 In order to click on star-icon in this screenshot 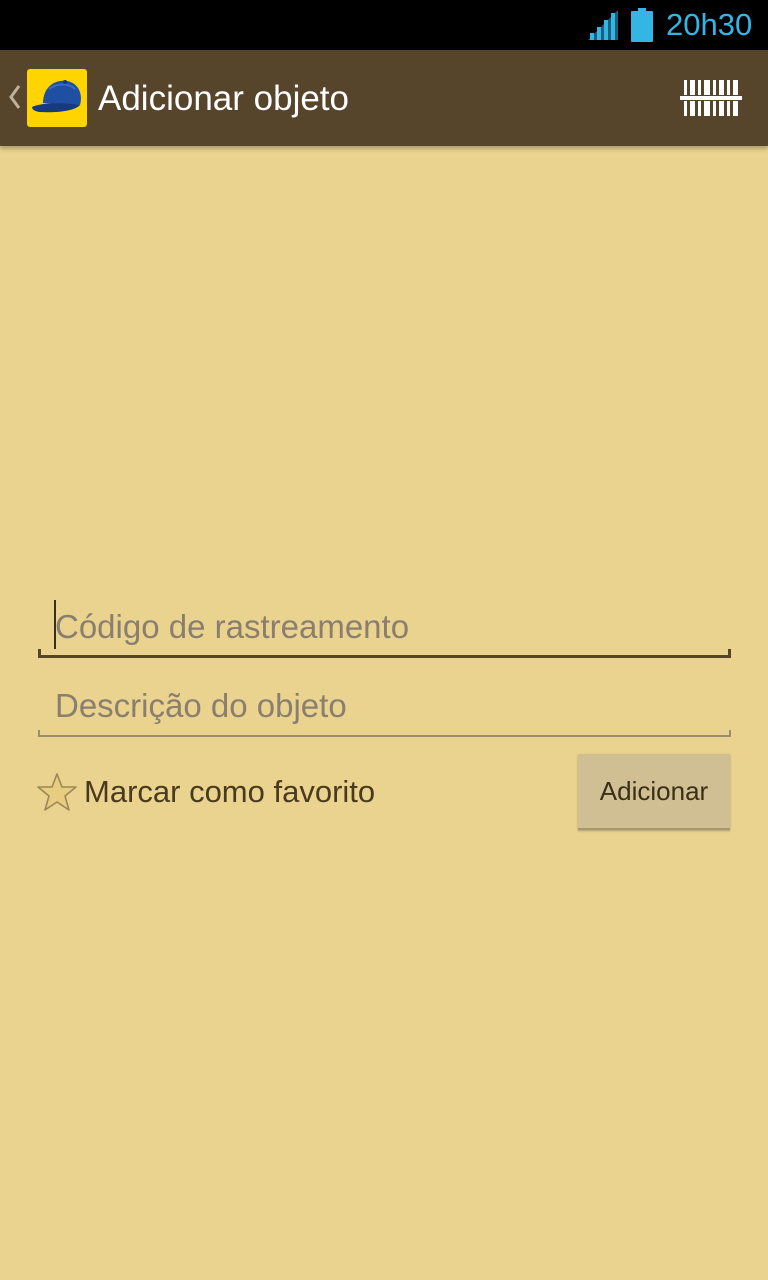, I will do `click(57, 792)`.